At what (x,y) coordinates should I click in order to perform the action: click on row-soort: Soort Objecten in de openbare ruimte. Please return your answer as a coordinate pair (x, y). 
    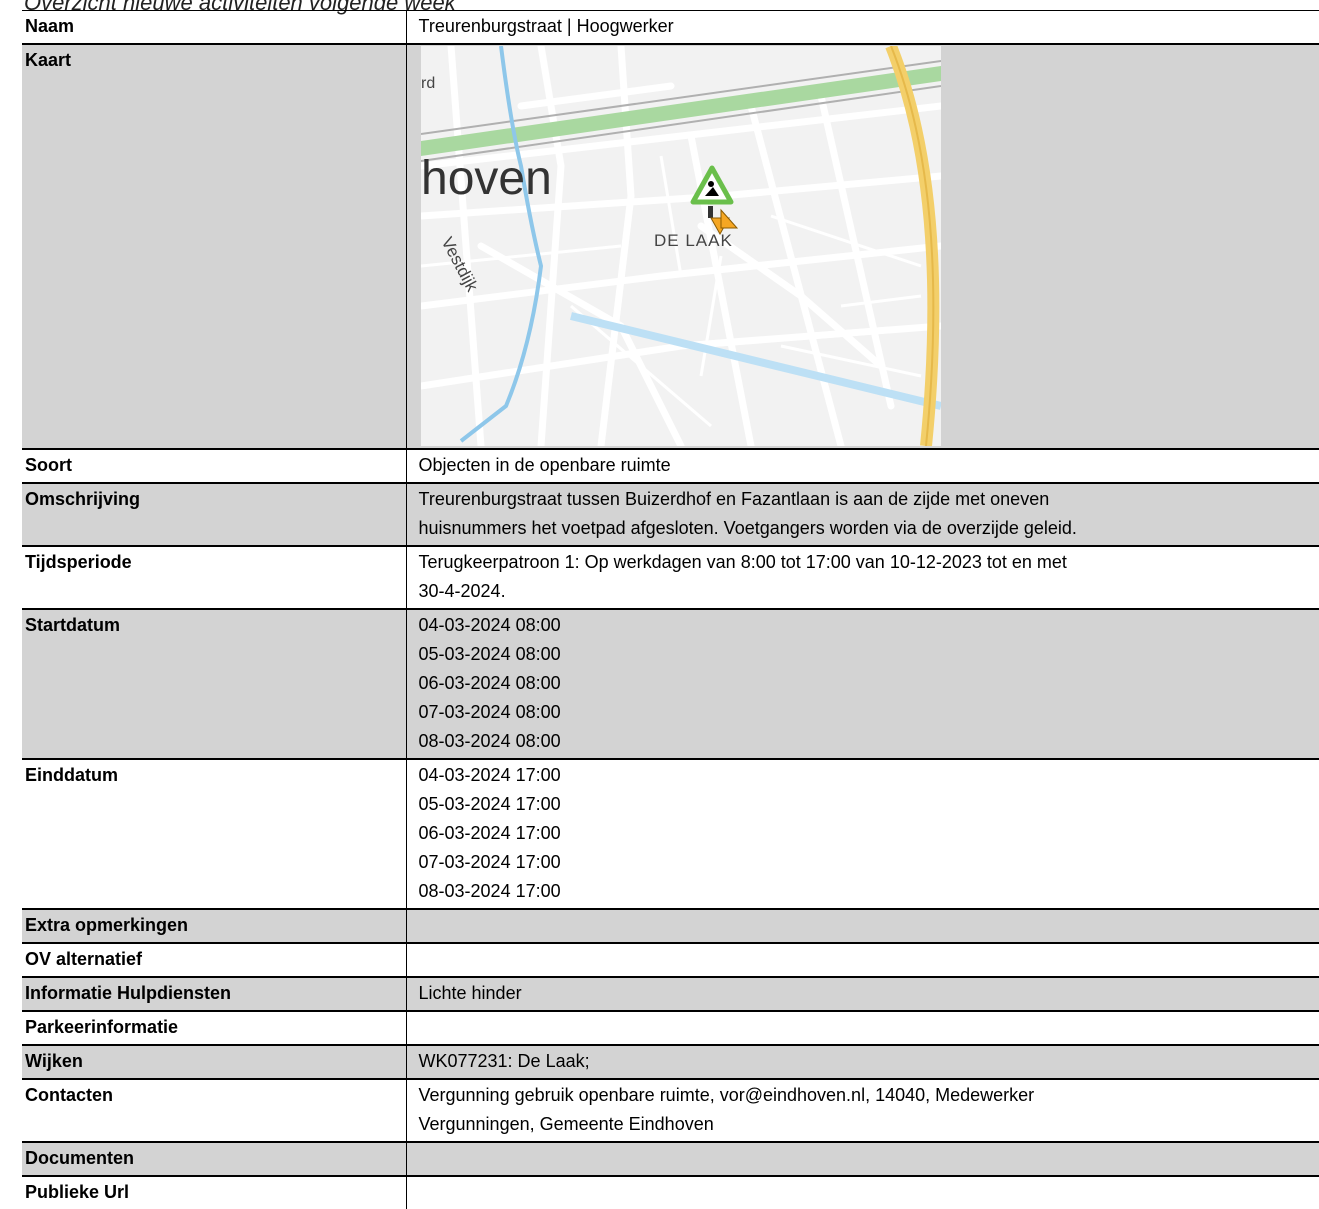
    Looking at the image, I should click on (670, 466).